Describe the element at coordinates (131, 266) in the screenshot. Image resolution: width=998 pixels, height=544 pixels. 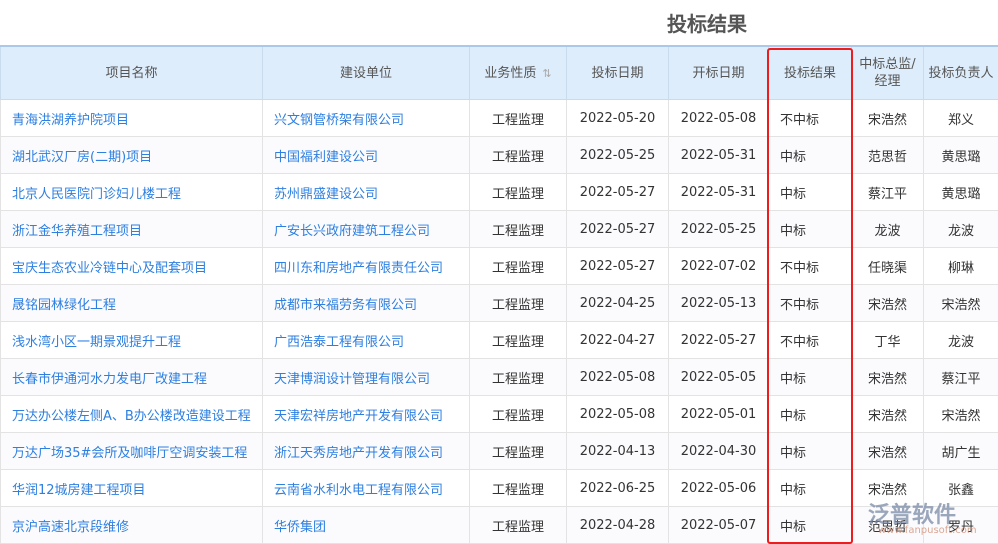
I see `cell-project-name: 宝庆生态农业冷链中心及配套项目` at that location.